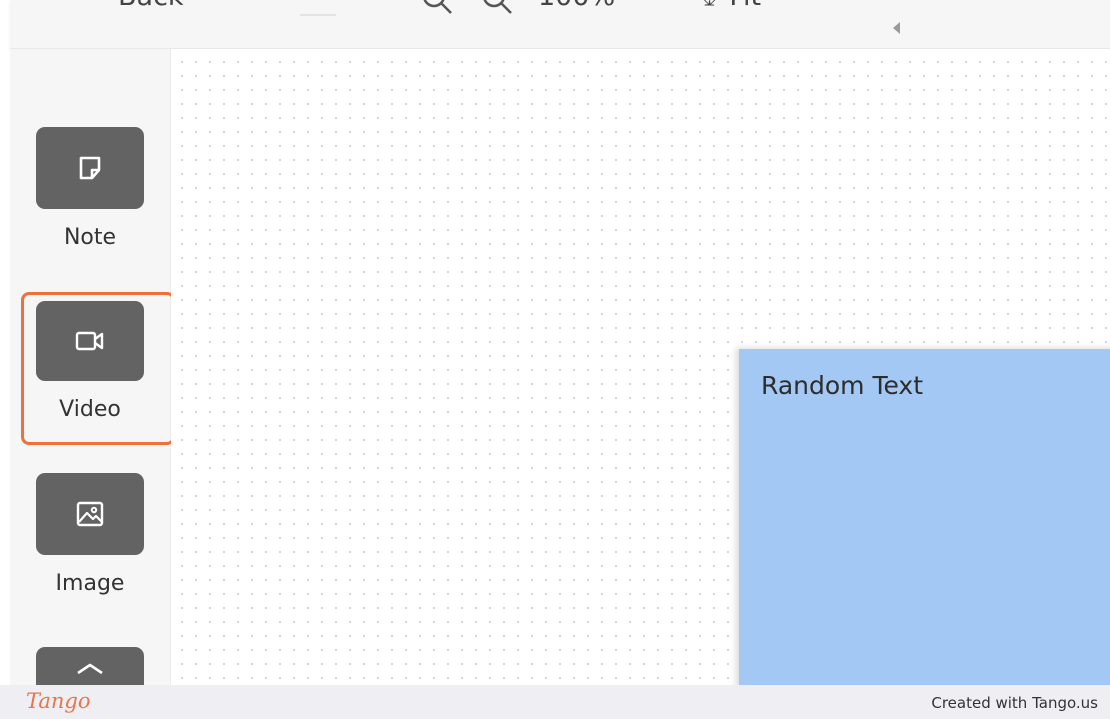  I want to click on note-tool-label: Note, so click(90, 237).